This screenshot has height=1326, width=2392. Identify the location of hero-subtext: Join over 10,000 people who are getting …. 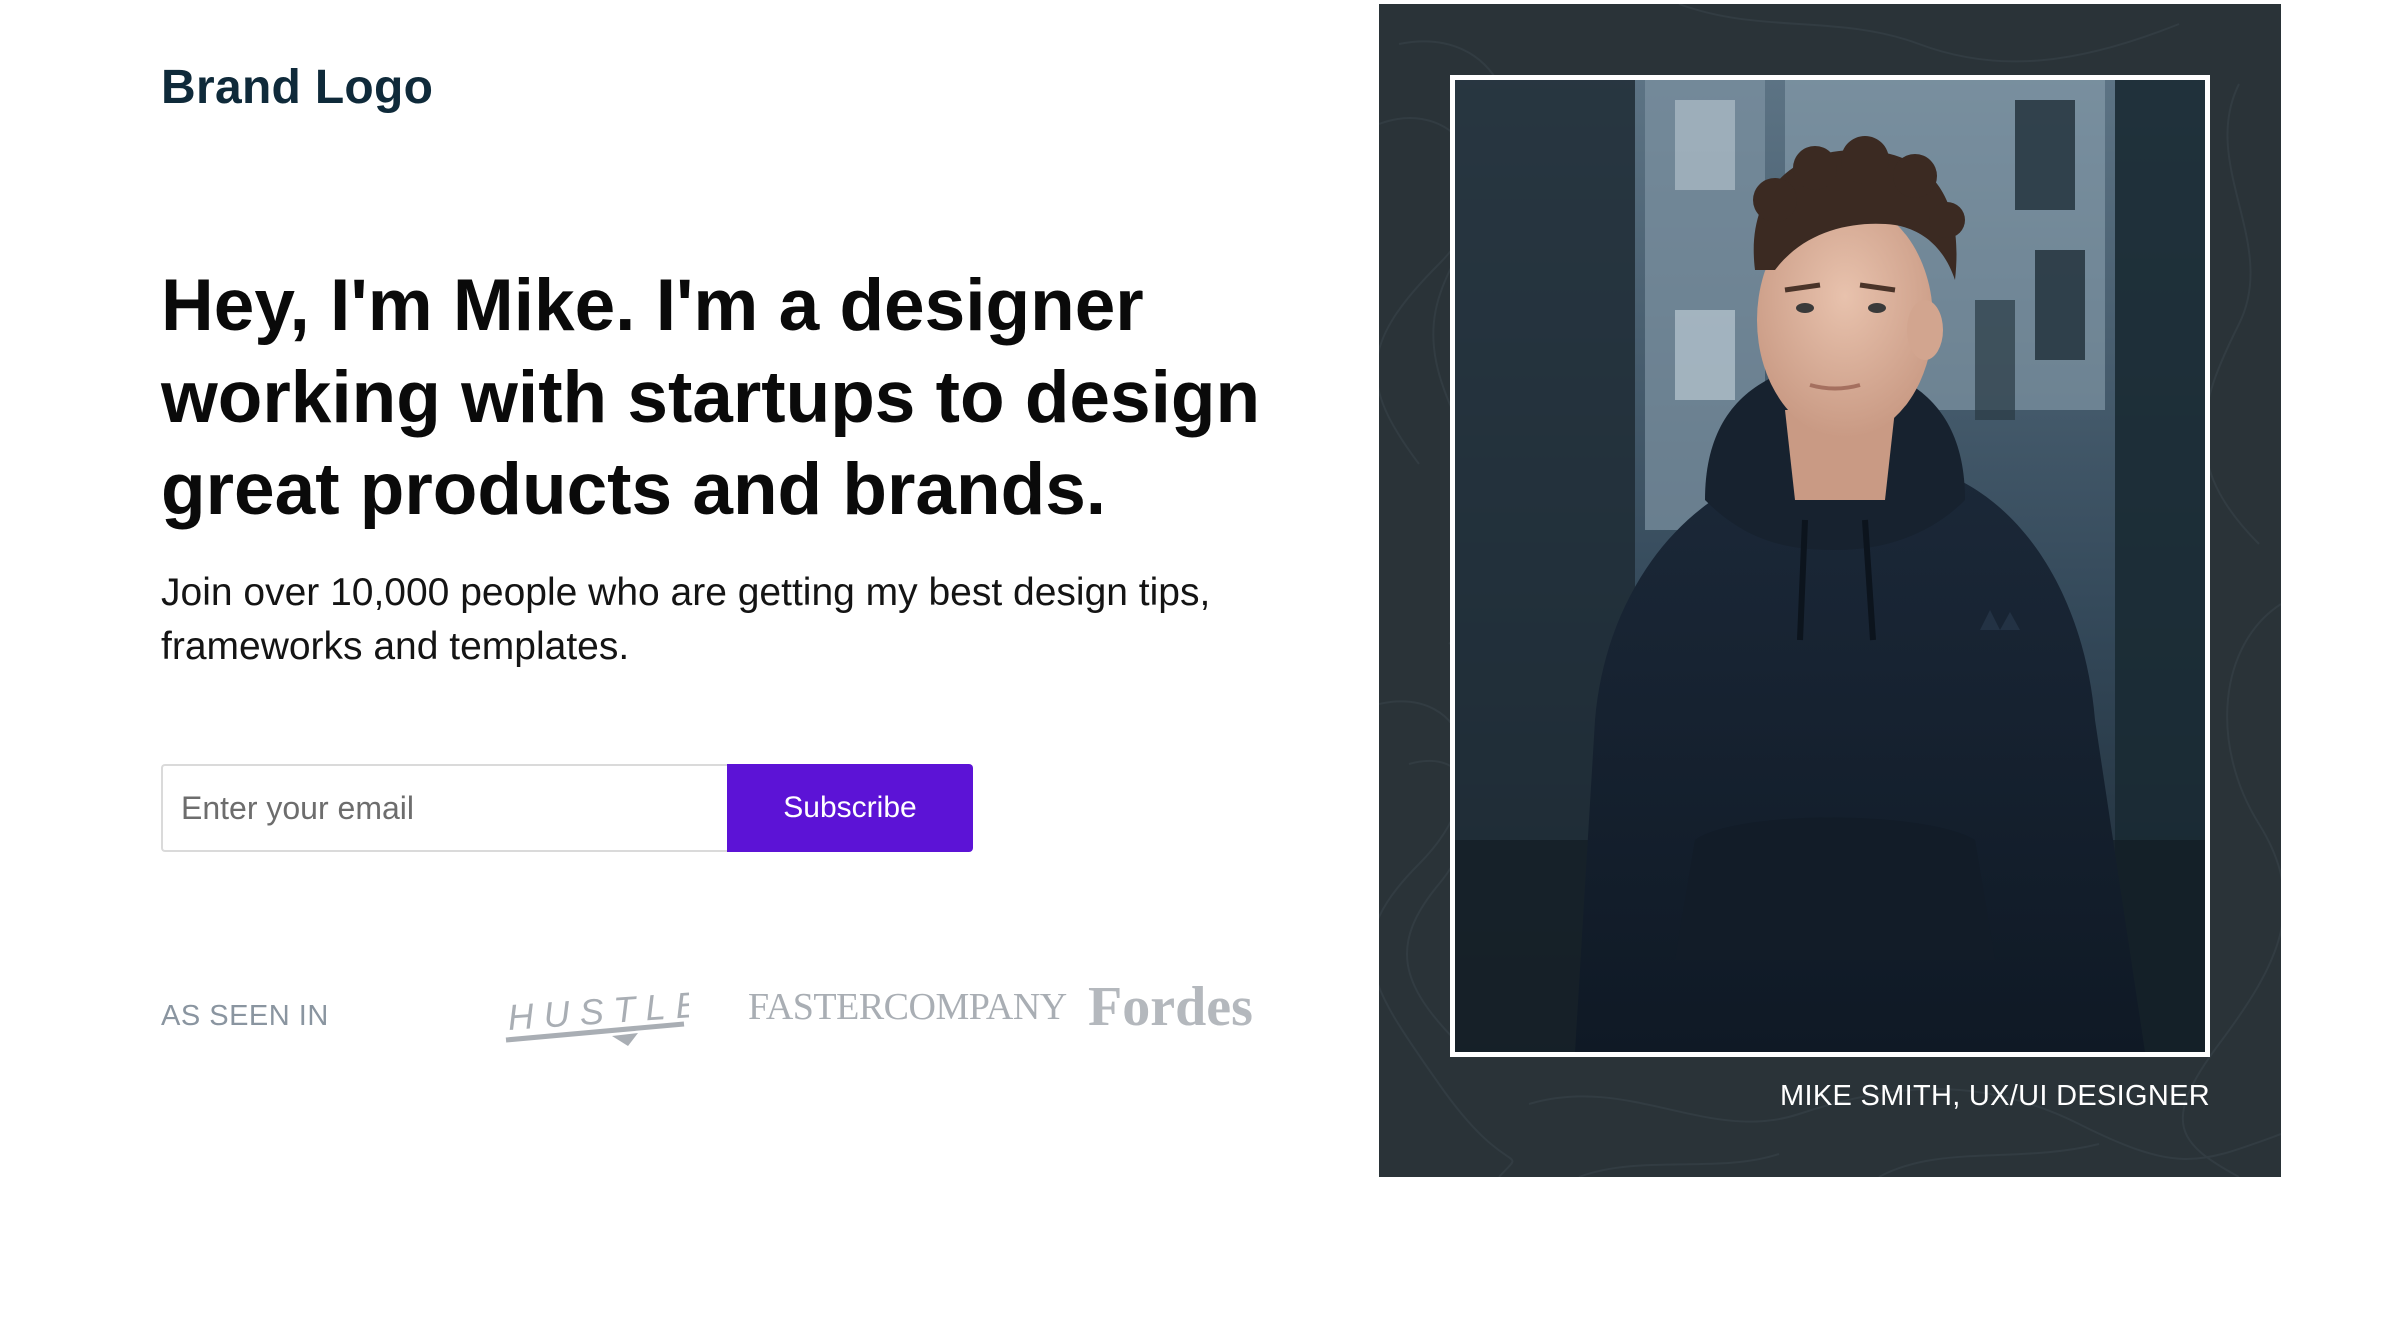
(686, 619).